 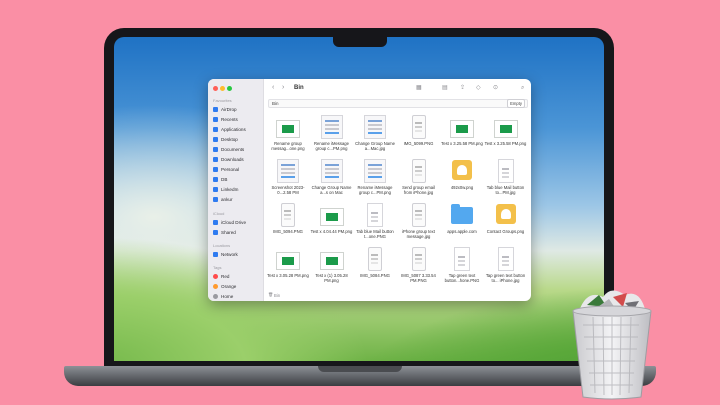 I want to click on file-item: Change Group Name a...s on Mac, so click(x=332, y=181).